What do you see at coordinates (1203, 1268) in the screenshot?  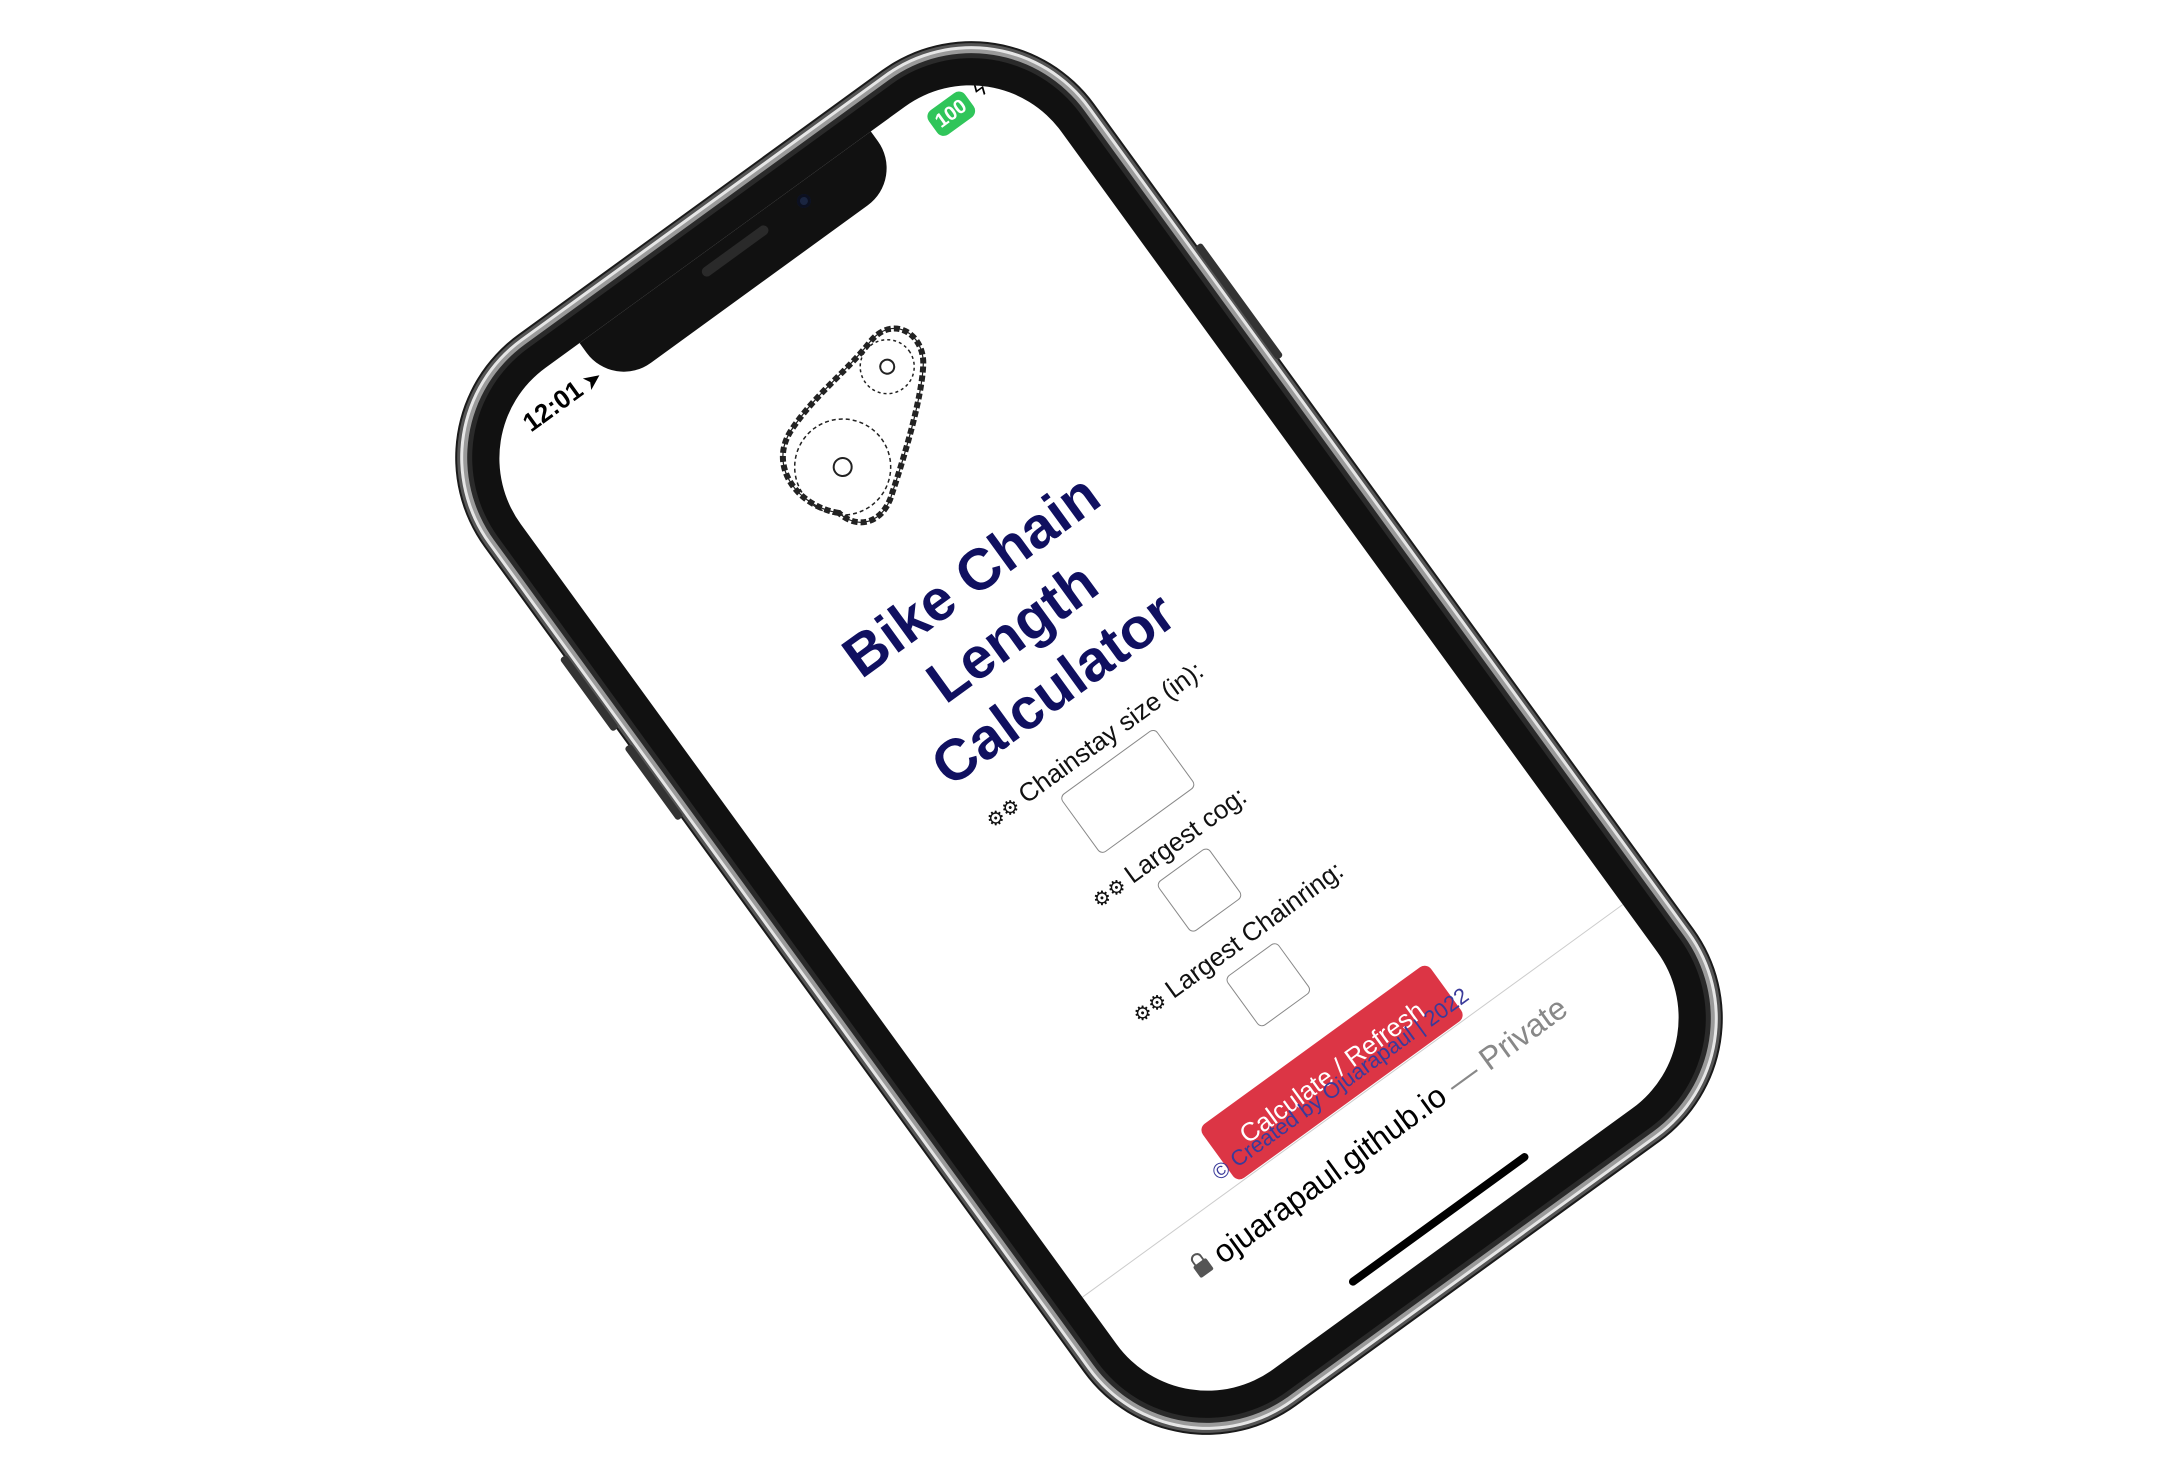 I see `lock-icon` at bounding box center [1203, 1268].